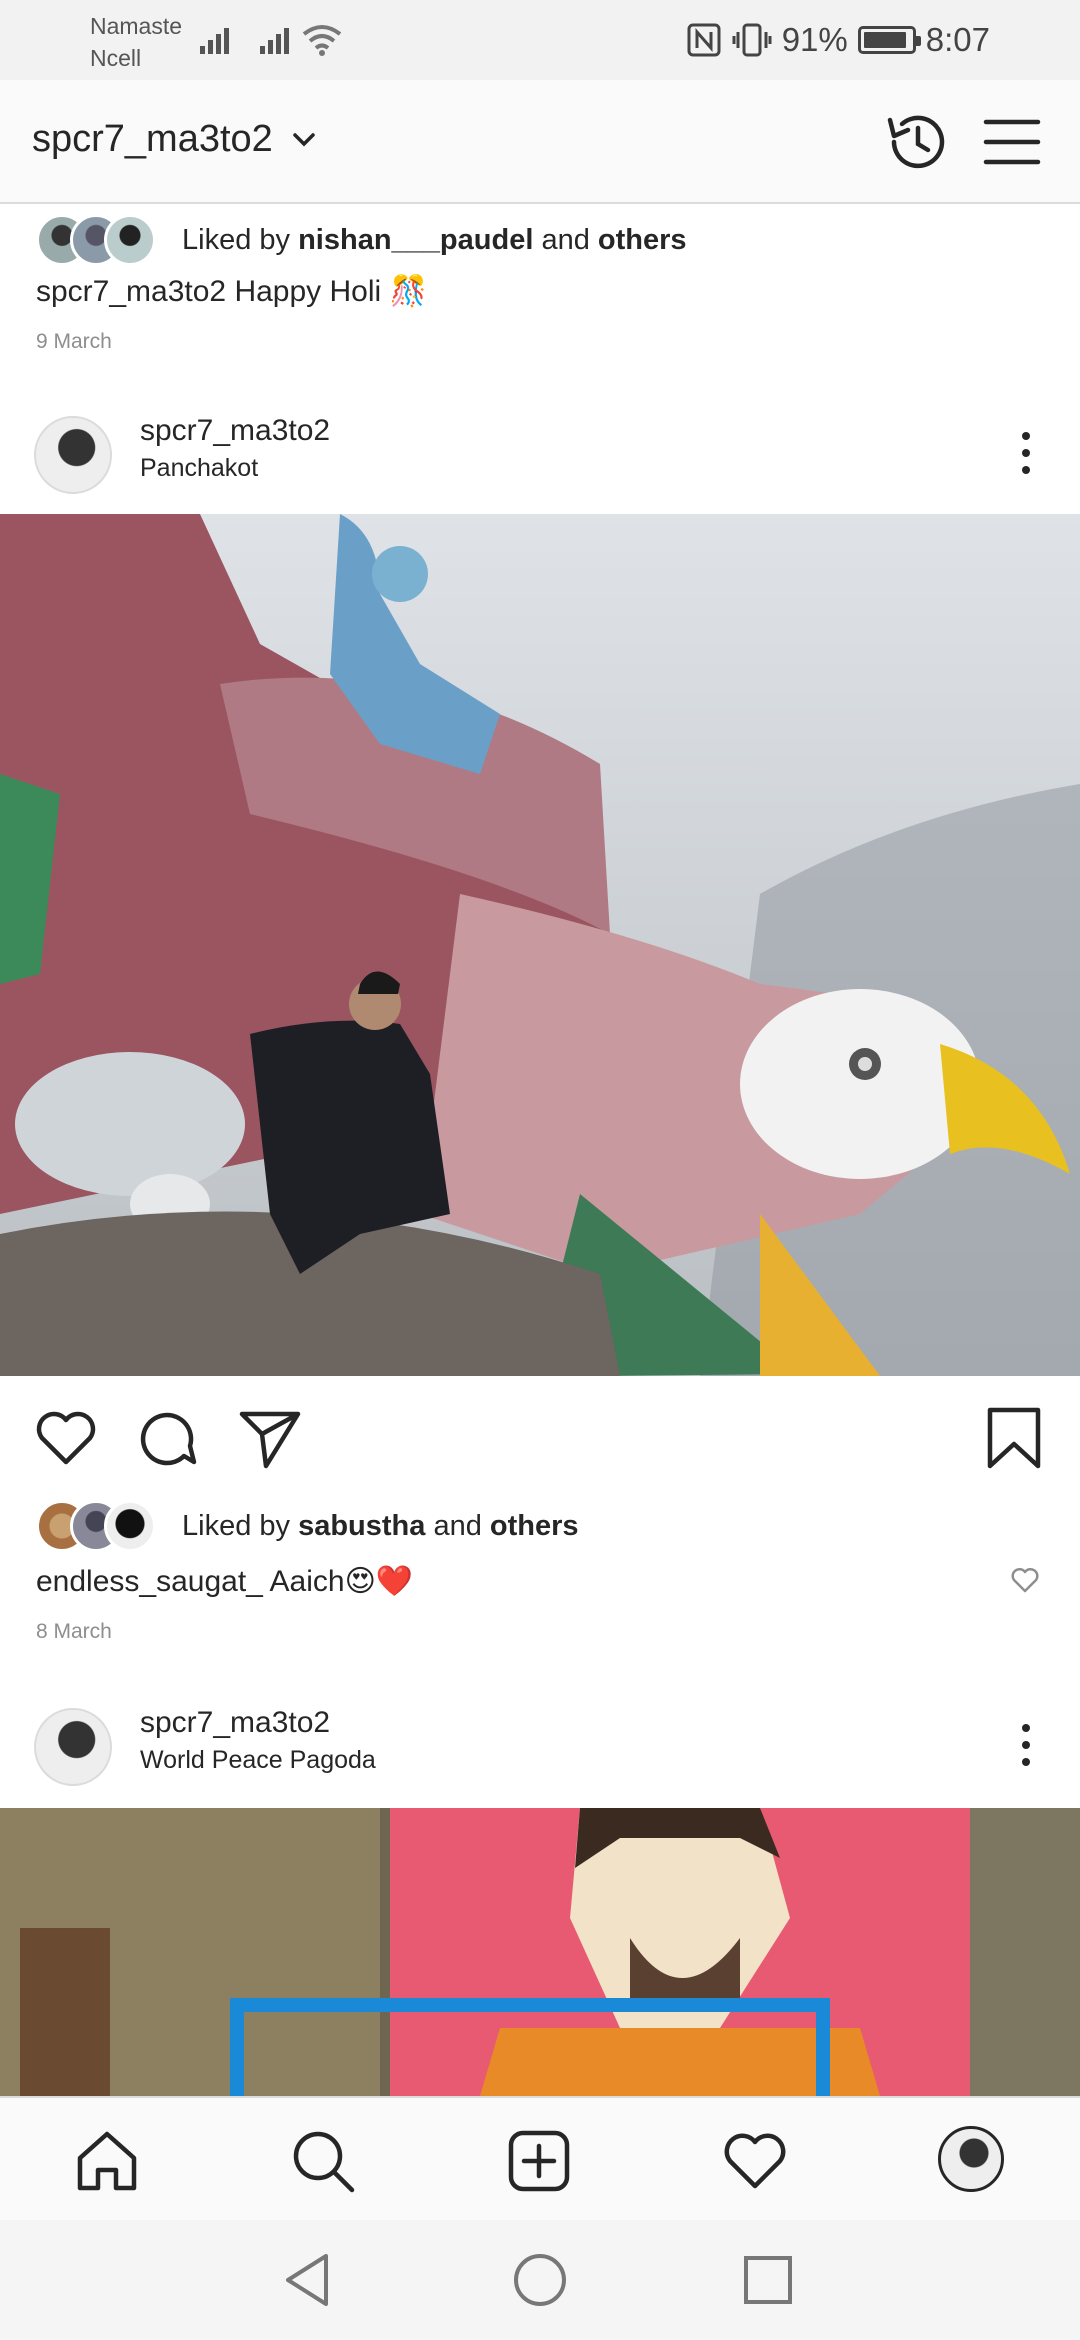 The image size is (1080, 2340). What do you see at coordinates (884, 40) in the screenshot?
I see `battery-level` at bounding box center [884, 40].